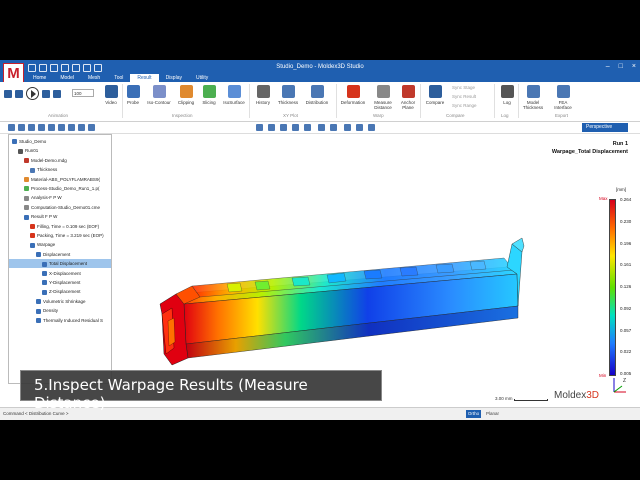 Image resolution: width=640 pixels, height=480 pixels. I want to click on rotate-icon, so click(271, 127).